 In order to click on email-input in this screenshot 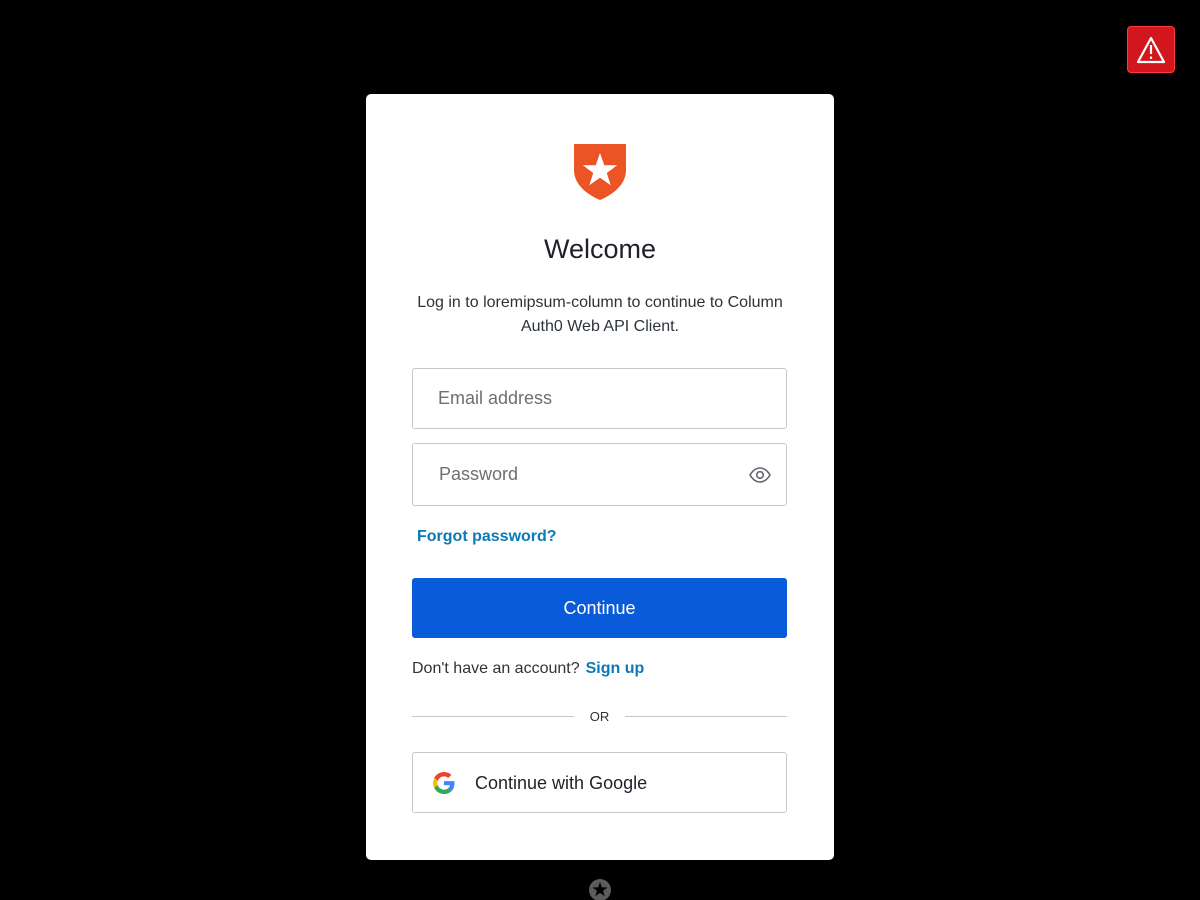, I will do `click(598, 398)`.